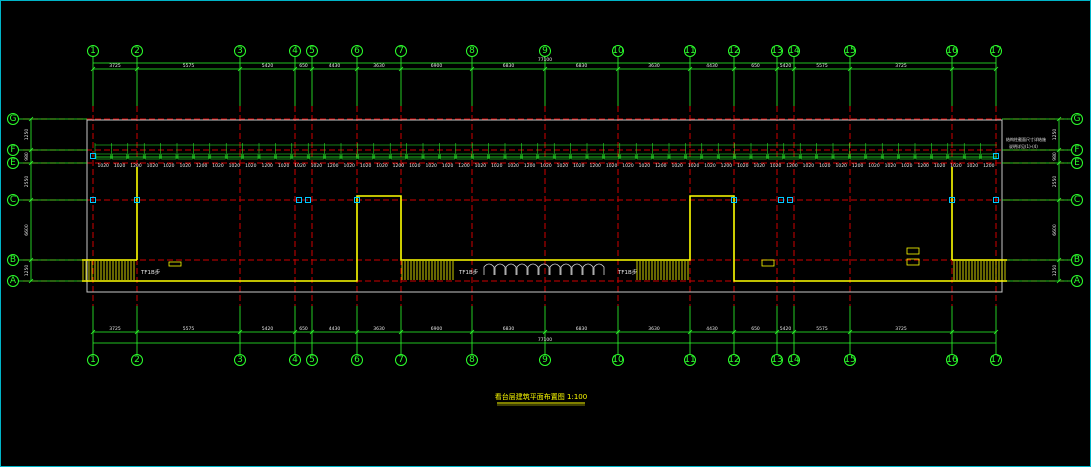 The height and width of the screenshot is (467, 1091). What do you see at coordinates (335, 66) in the screenshot?
I see `top-dimension-value: 4430` at bounding box center [335, 66].